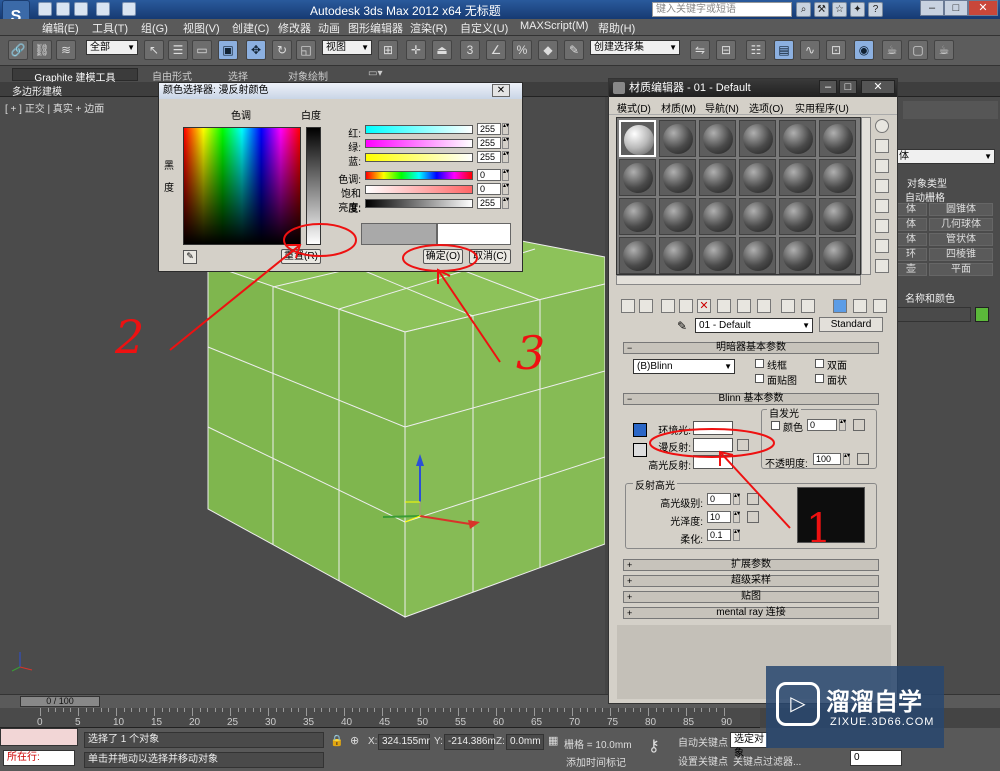 The width and height of the screenshot is (1000, 771). Describe the element at coordinates (756, 50) in the screenshot. I see `layer-manager-icon: ☷` at that location.